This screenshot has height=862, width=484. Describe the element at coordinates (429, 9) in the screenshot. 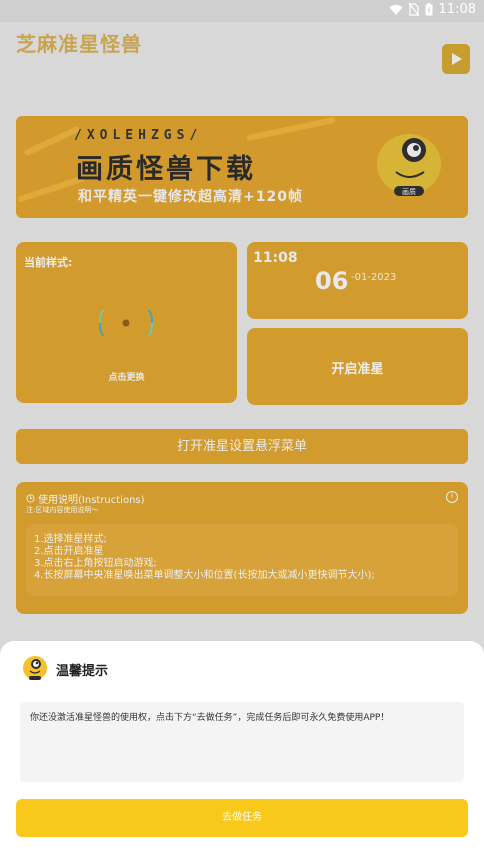

I see `battery-icon` at that location.